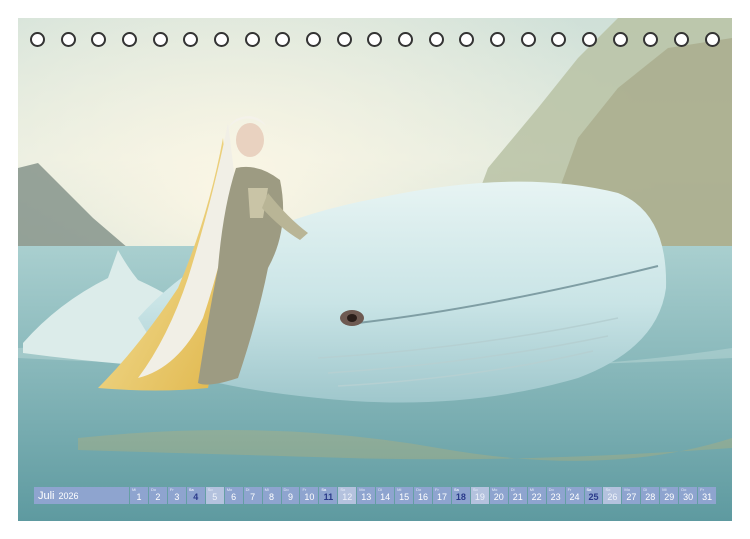 Image resolution: width=750 pixels, height=539 pixels. I want to click on day-cell: Mo 20, so click(498, 495).